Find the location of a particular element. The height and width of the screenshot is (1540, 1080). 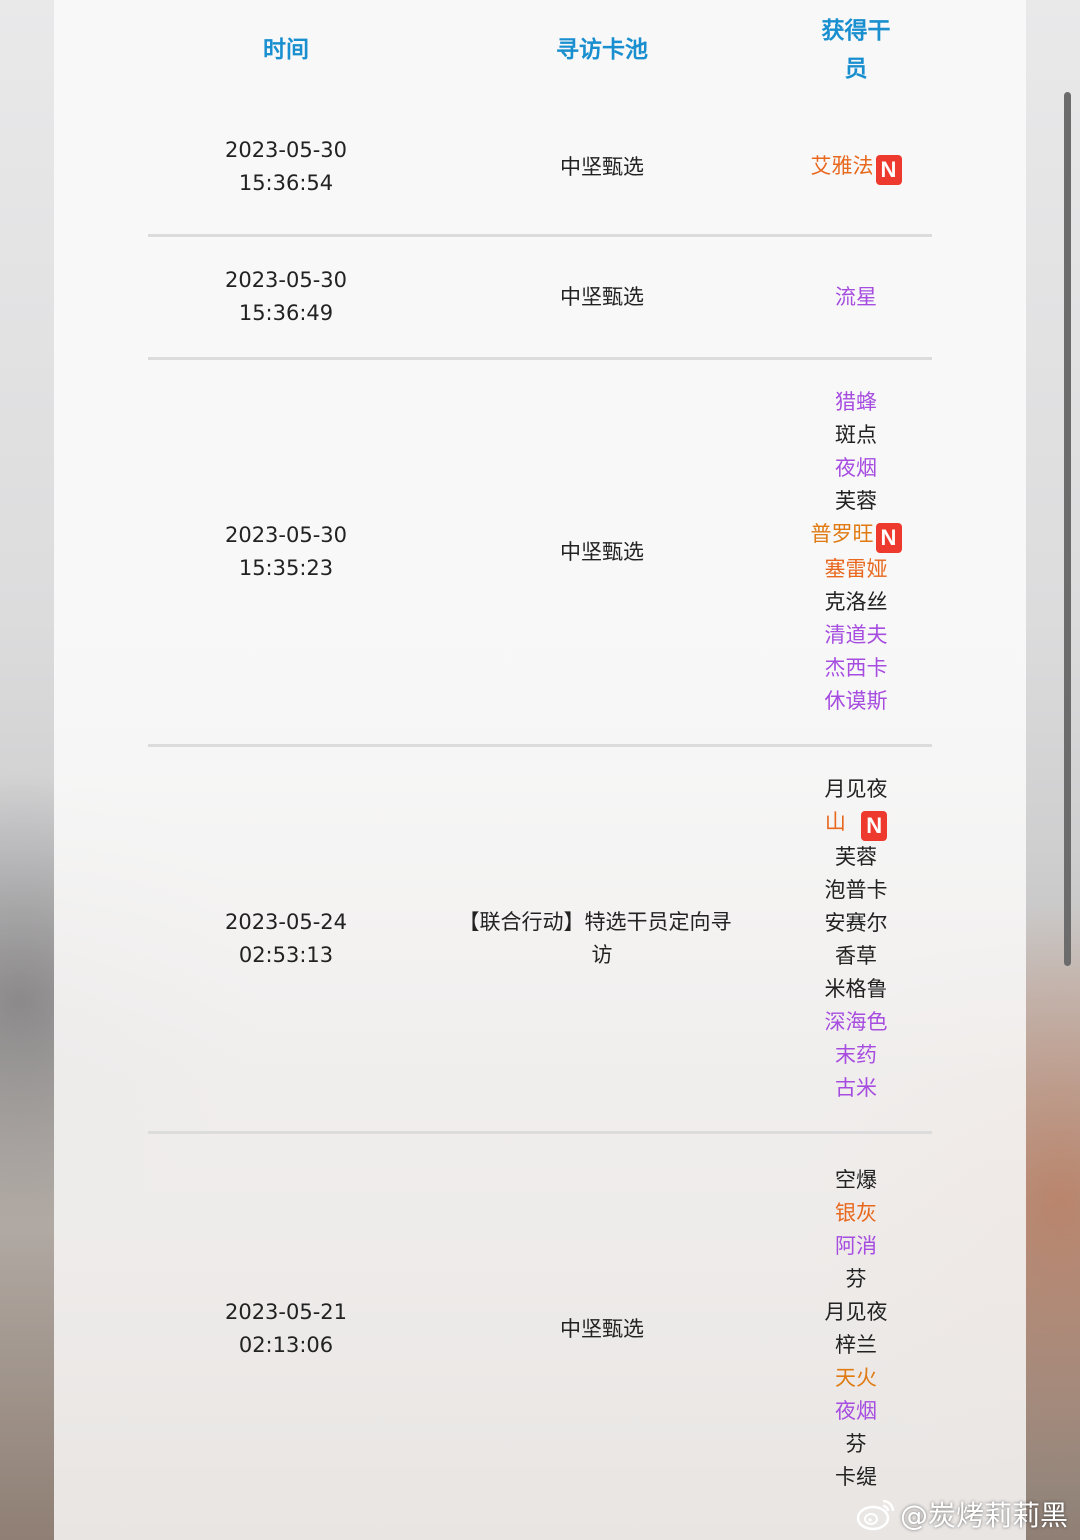

operator-name: 安赛尔 is located at coordinates (856, 923).